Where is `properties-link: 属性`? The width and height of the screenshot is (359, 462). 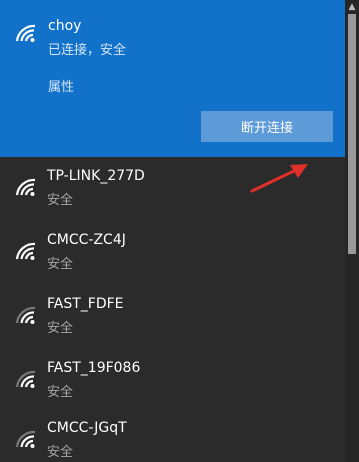 properties-link: 属性 is located at coordinates (61, 85).